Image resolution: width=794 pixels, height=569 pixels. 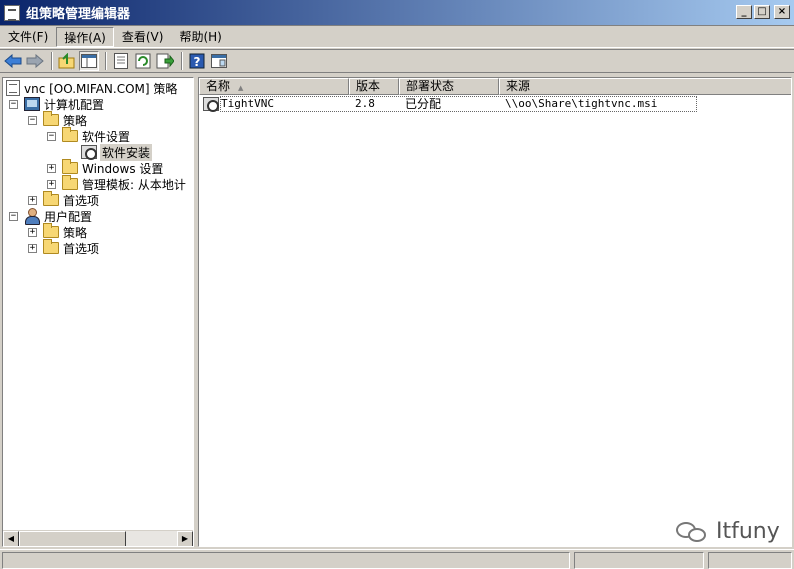 I want to click on cell-name: TightVNC, so click(x=247, y=103).